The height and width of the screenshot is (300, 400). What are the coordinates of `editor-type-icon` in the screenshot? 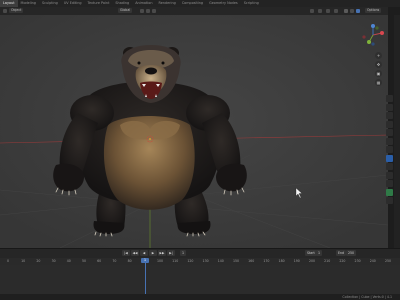 It's located at (5, 10).